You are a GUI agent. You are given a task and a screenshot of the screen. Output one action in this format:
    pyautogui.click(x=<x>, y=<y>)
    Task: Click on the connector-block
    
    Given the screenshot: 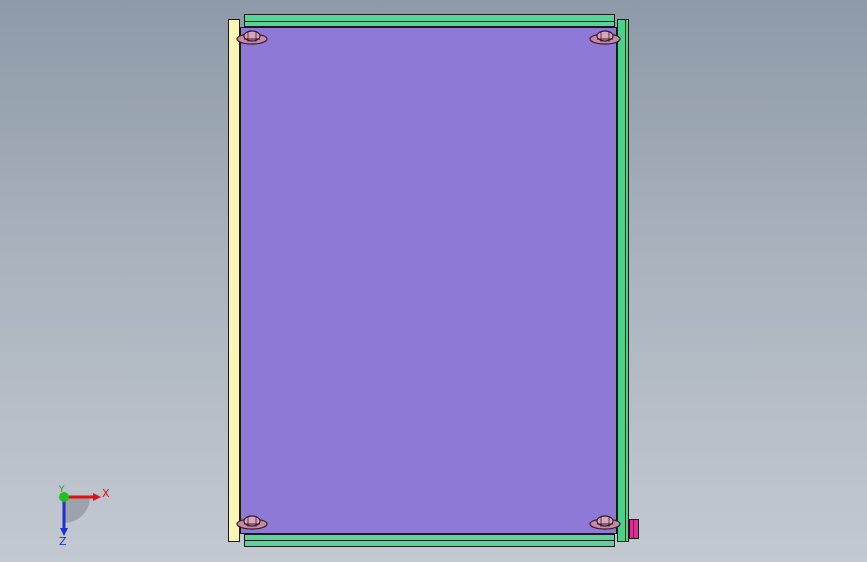 What is the action you would take?
    pyautogui.click(x=634, y=529)
    